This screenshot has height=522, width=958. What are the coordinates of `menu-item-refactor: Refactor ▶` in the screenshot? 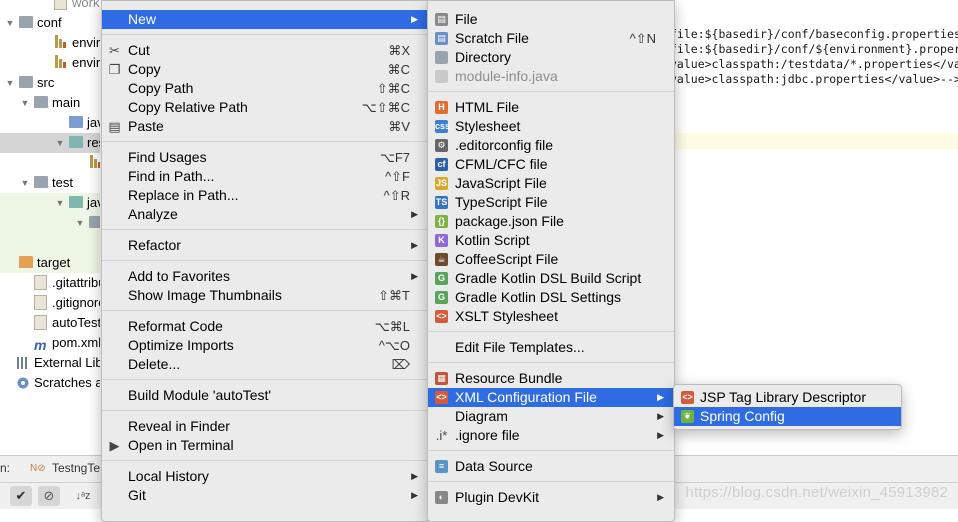 It's located at (265, 245).